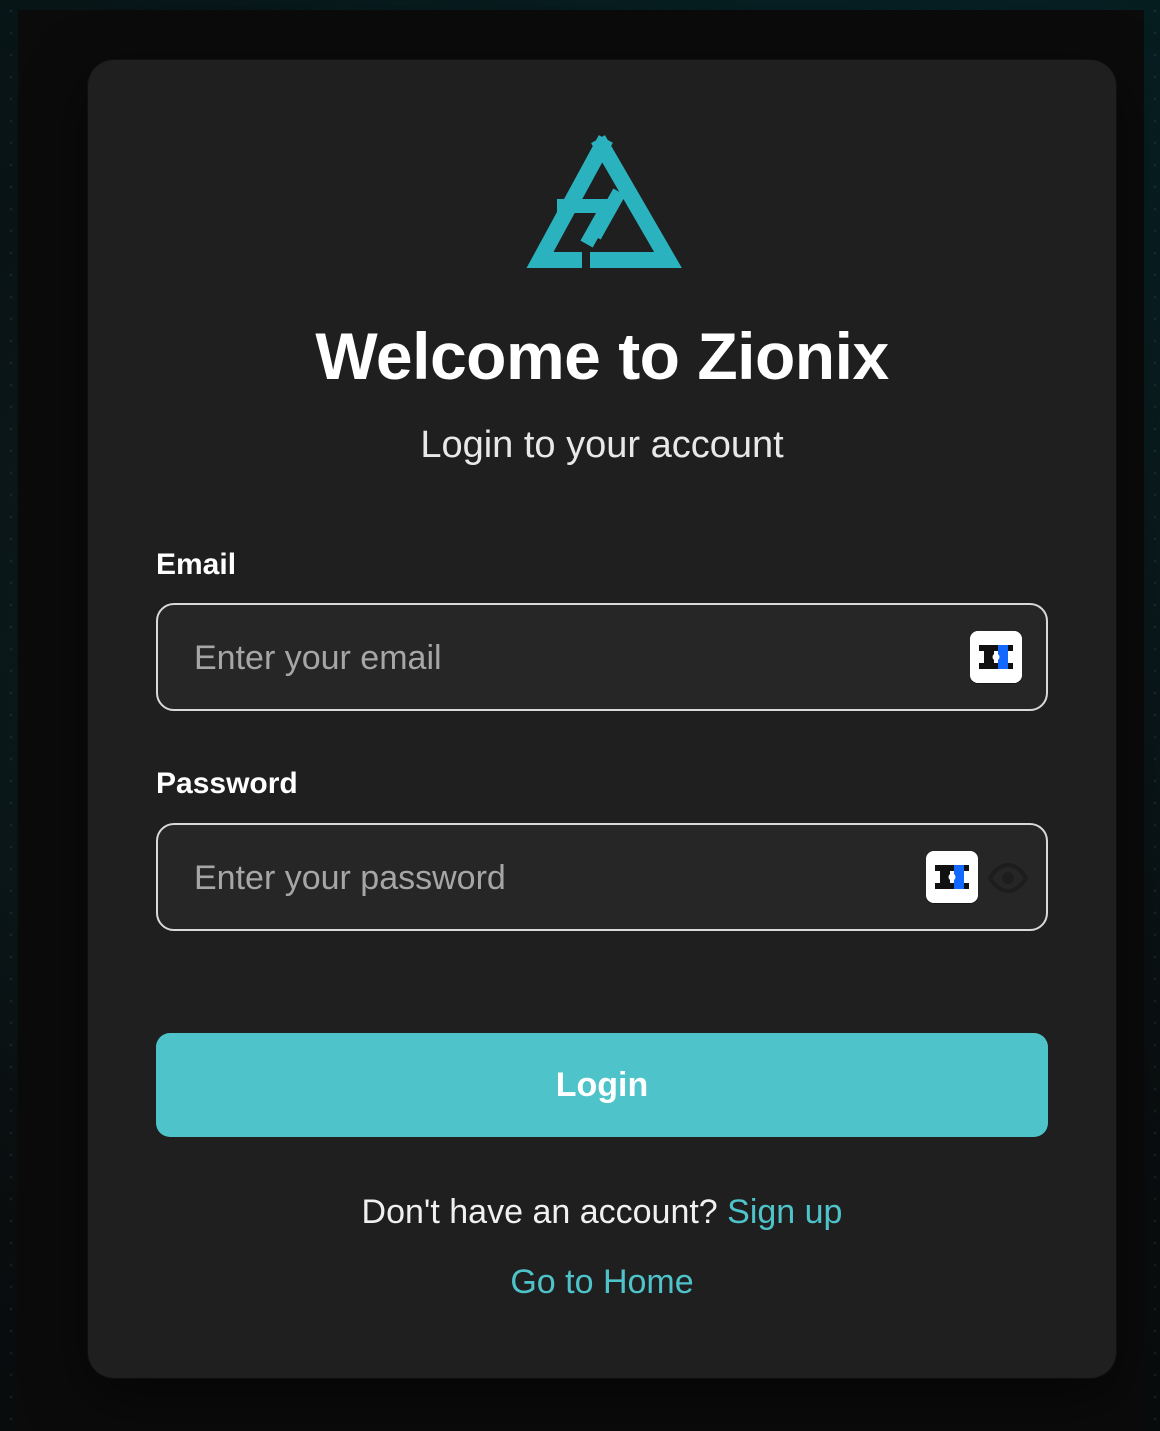  I want to click on eye-icon, so click(1008, 878).